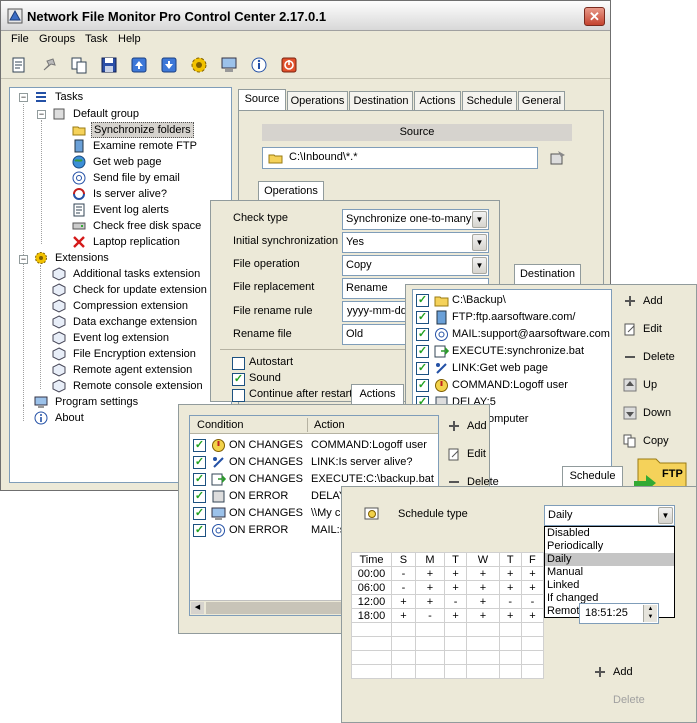 The image size is (697, 723). Describe the element at coordinates (377, 395) in the screenshot. I see `tab-actions-inner: Actions` at that location.